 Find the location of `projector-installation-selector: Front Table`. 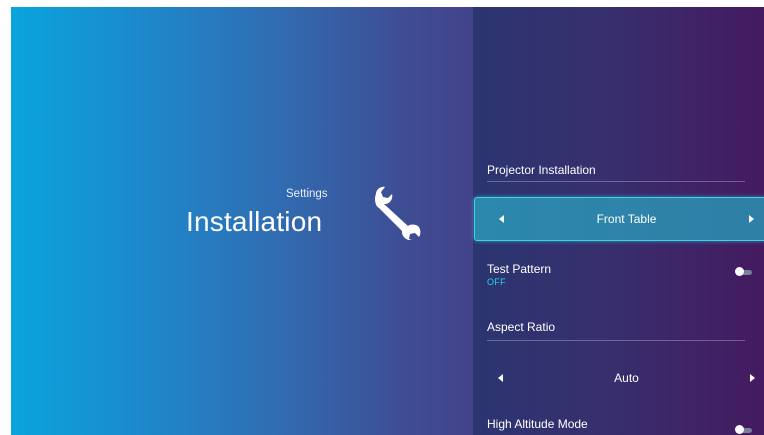

projector-installation-selector: Front Table is located at coordinates (619, 219).